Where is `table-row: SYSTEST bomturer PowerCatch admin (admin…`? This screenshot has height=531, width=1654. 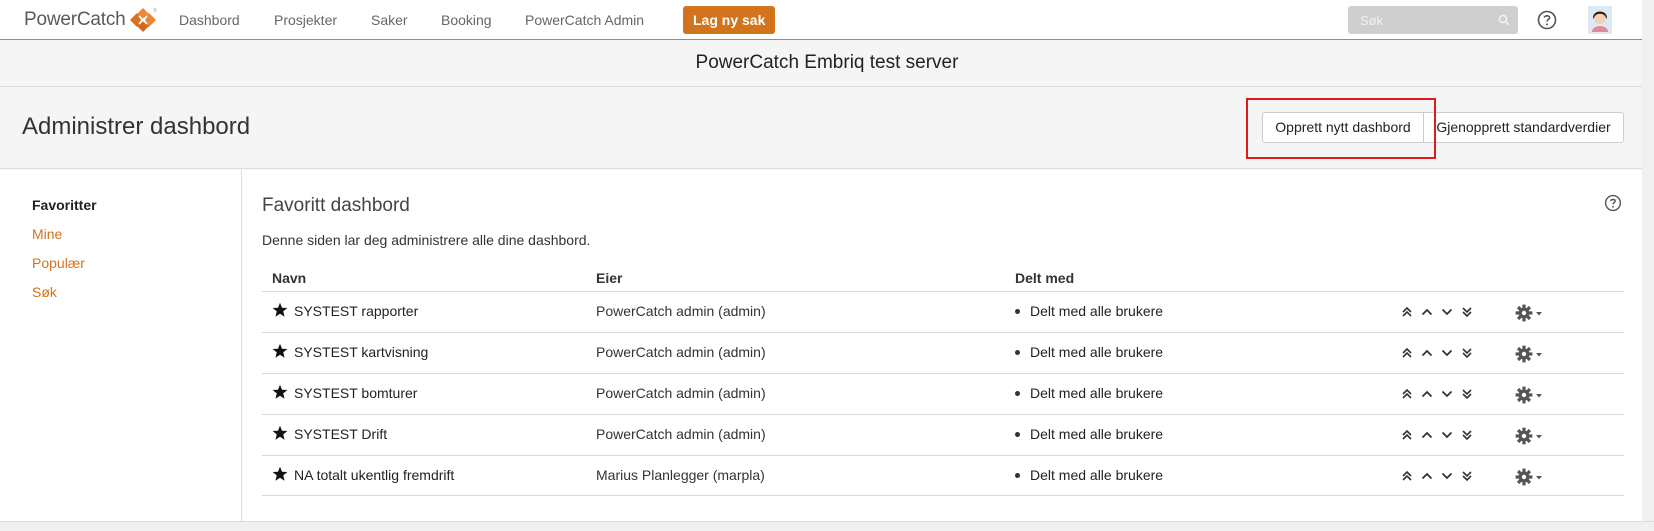
table-row: SYSTEST bomturer PowerCatch admin (admin… is located at coordinates (943, 393).